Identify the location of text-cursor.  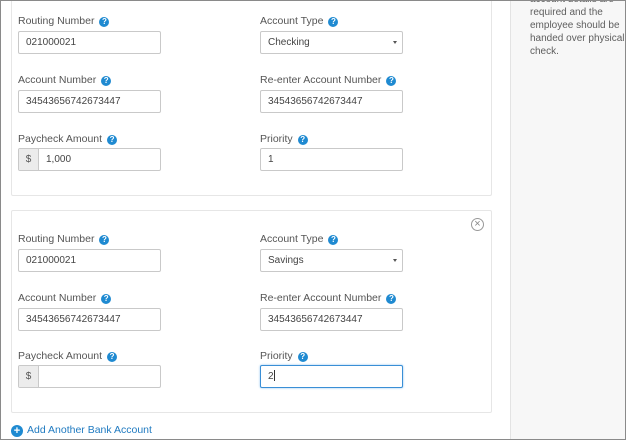
(274, 375).